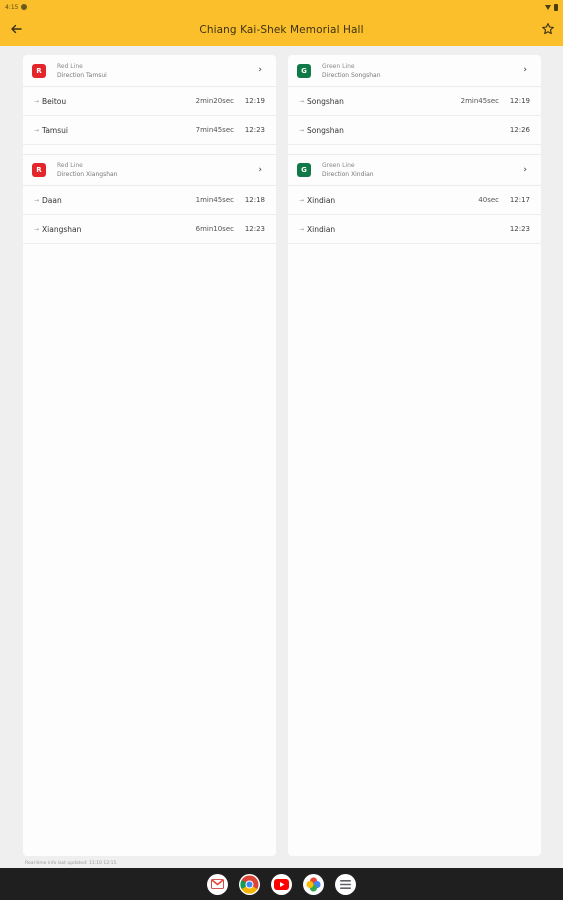  I want to click on eta: 6min10sec, so click(214, 229).